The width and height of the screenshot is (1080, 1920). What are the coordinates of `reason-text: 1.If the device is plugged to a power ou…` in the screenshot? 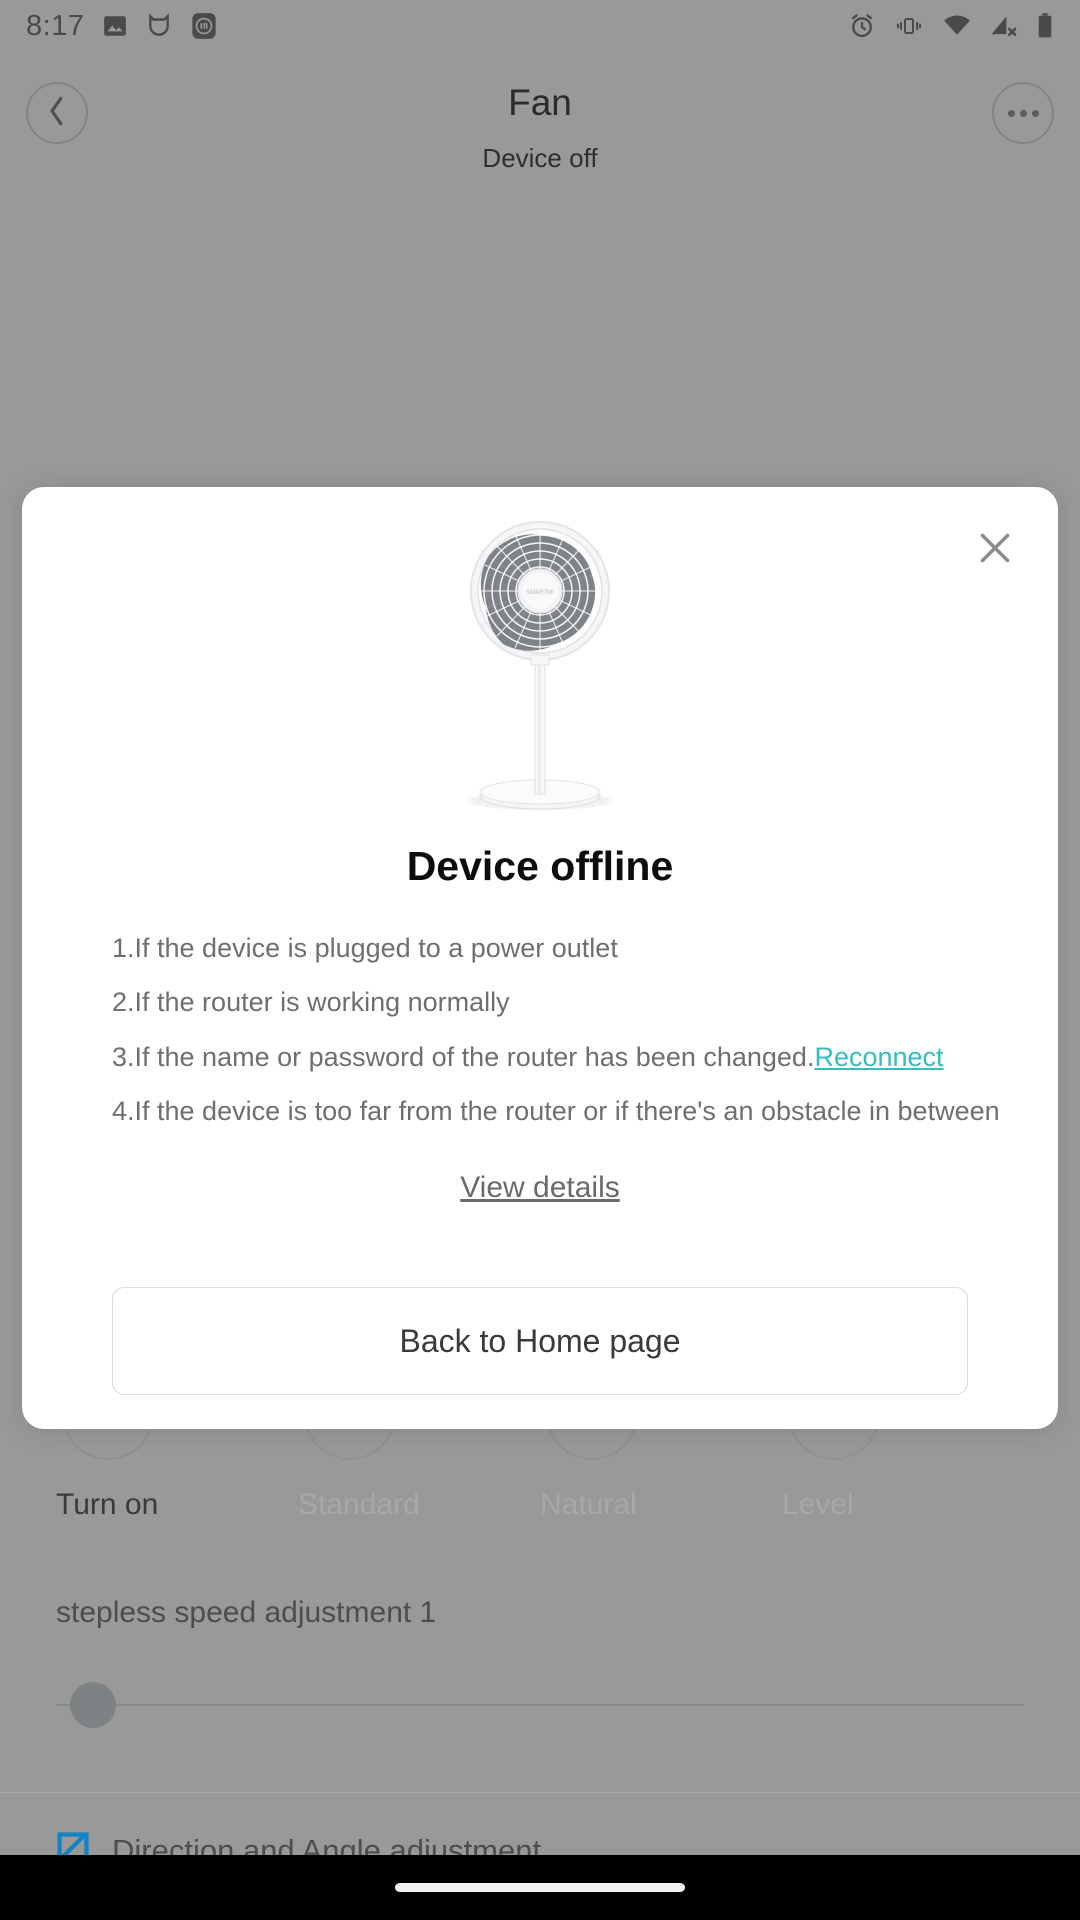 It's located at (365, 948).